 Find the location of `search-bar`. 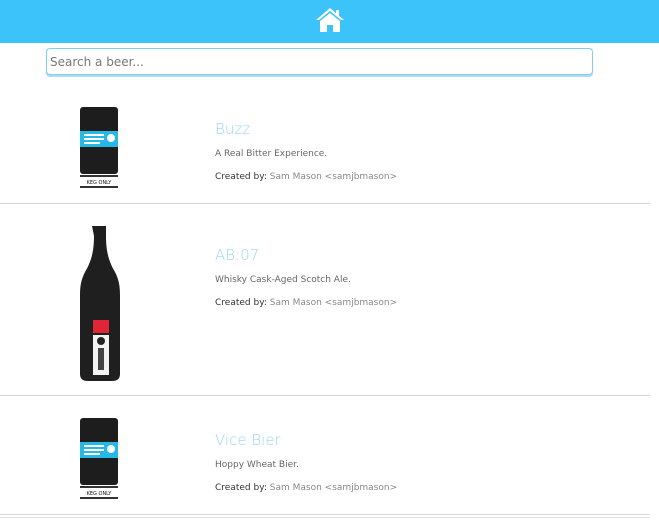

search-bar is located at coordinates (319, 61).